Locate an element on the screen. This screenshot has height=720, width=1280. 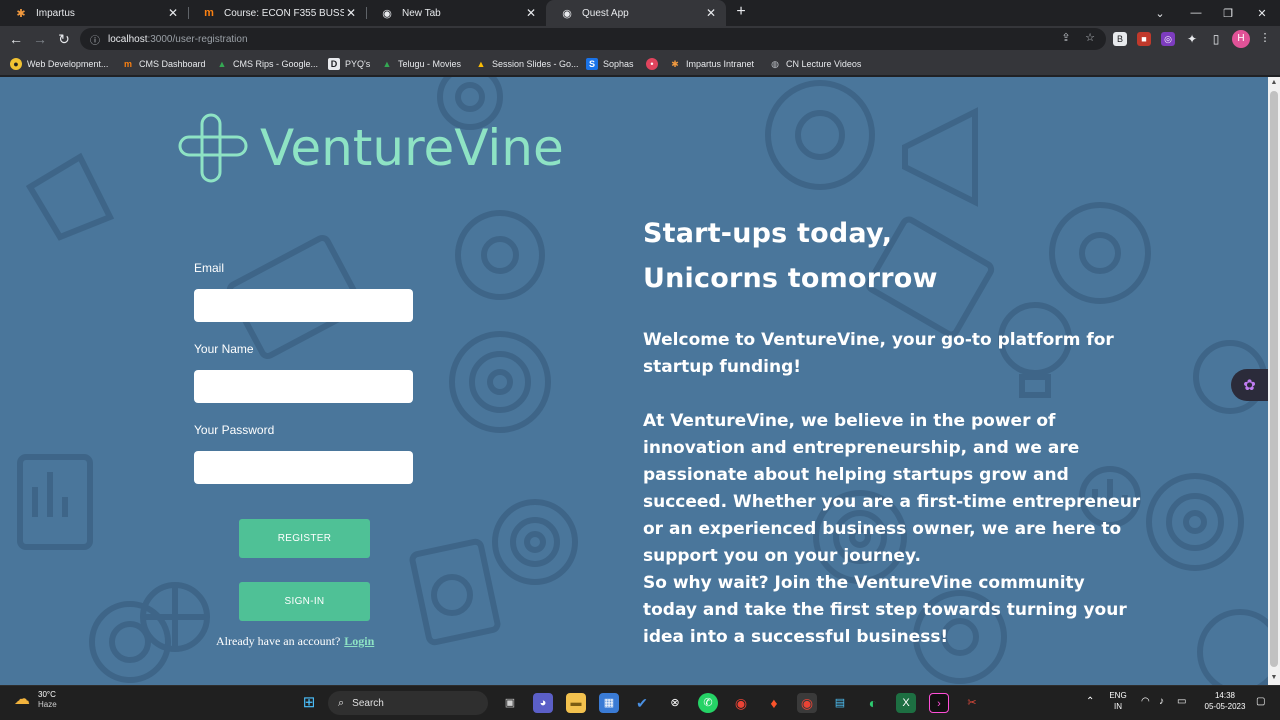
brave-icon: ♦ is located at coordinates (774, 703).